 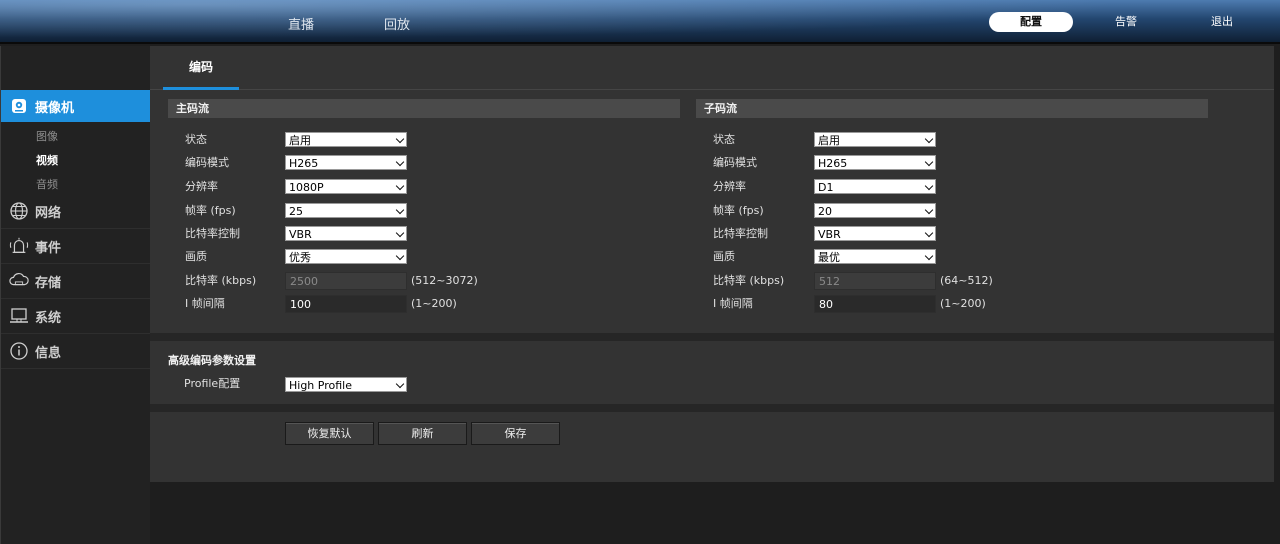 I want to click on sub-status-select: 启用, so click(x=875, y=139).